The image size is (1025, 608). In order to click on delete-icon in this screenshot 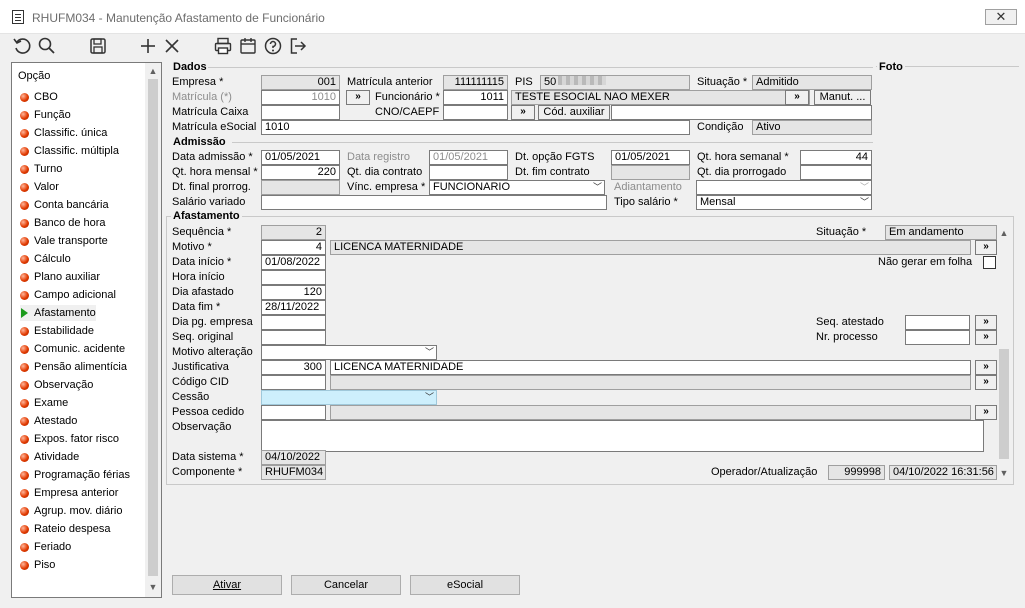, I will do `click(172, 46)`.